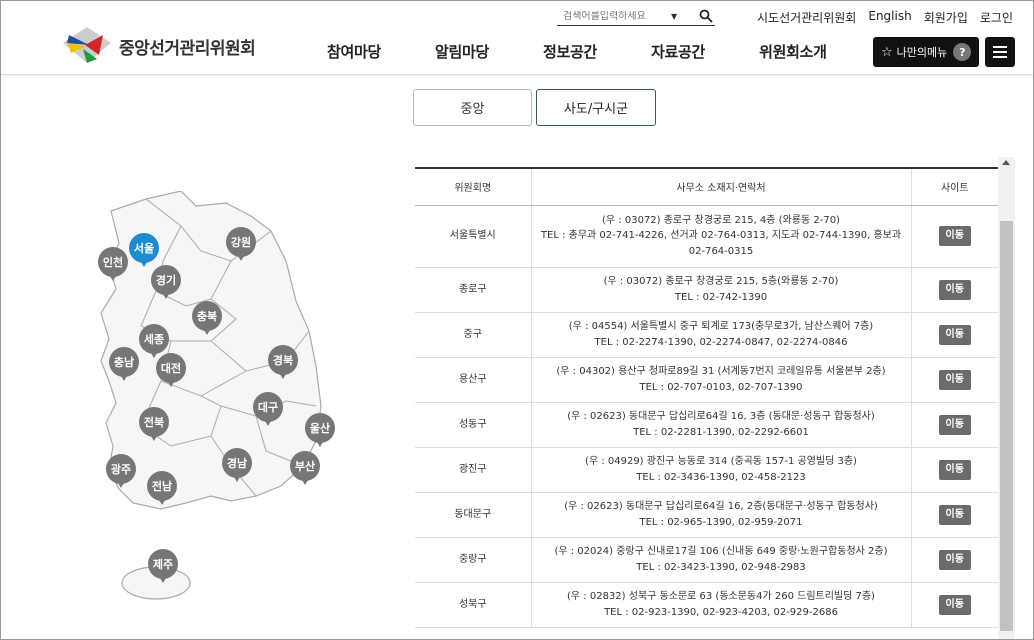 The width and height of the screenshot is (1034, 640). Describe the element at coordinates (162, 490) in the screenshot. I see `map-pin-jeonnam: 전남` at that location.